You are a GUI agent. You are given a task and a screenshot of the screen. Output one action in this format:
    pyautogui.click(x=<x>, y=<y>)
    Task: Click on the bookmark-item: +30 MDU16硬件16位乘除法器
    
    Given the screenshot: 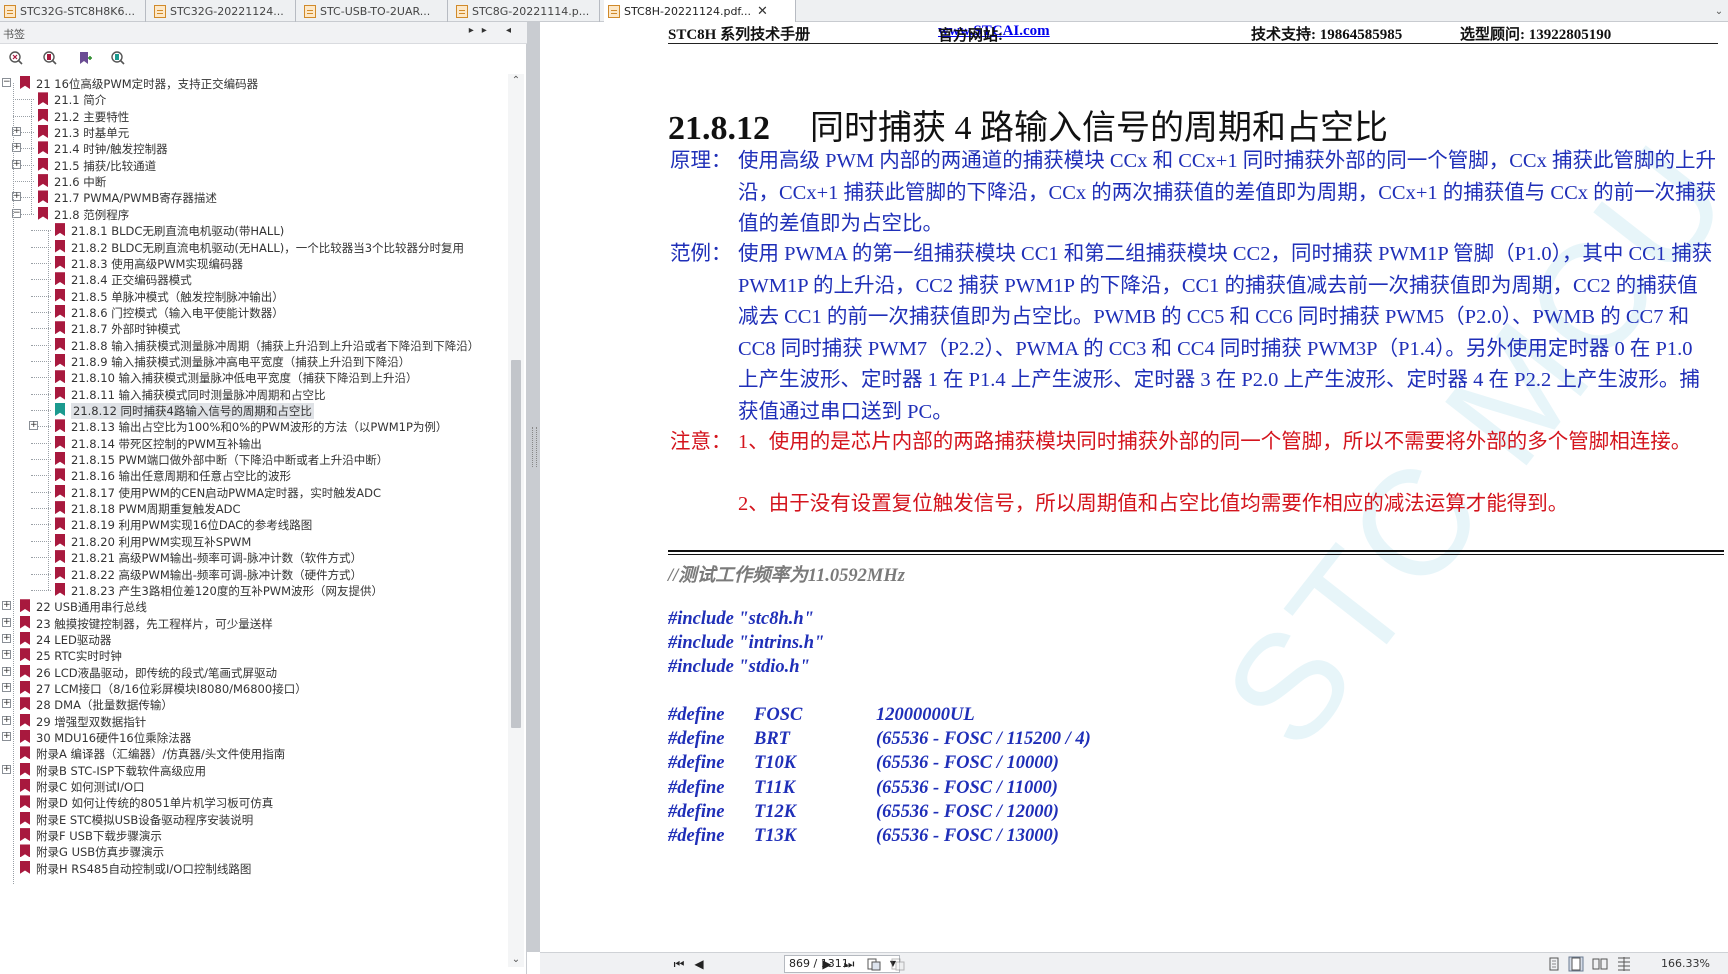 What is the action you would take?
    pyautogui.click(x=254, y=737)
    